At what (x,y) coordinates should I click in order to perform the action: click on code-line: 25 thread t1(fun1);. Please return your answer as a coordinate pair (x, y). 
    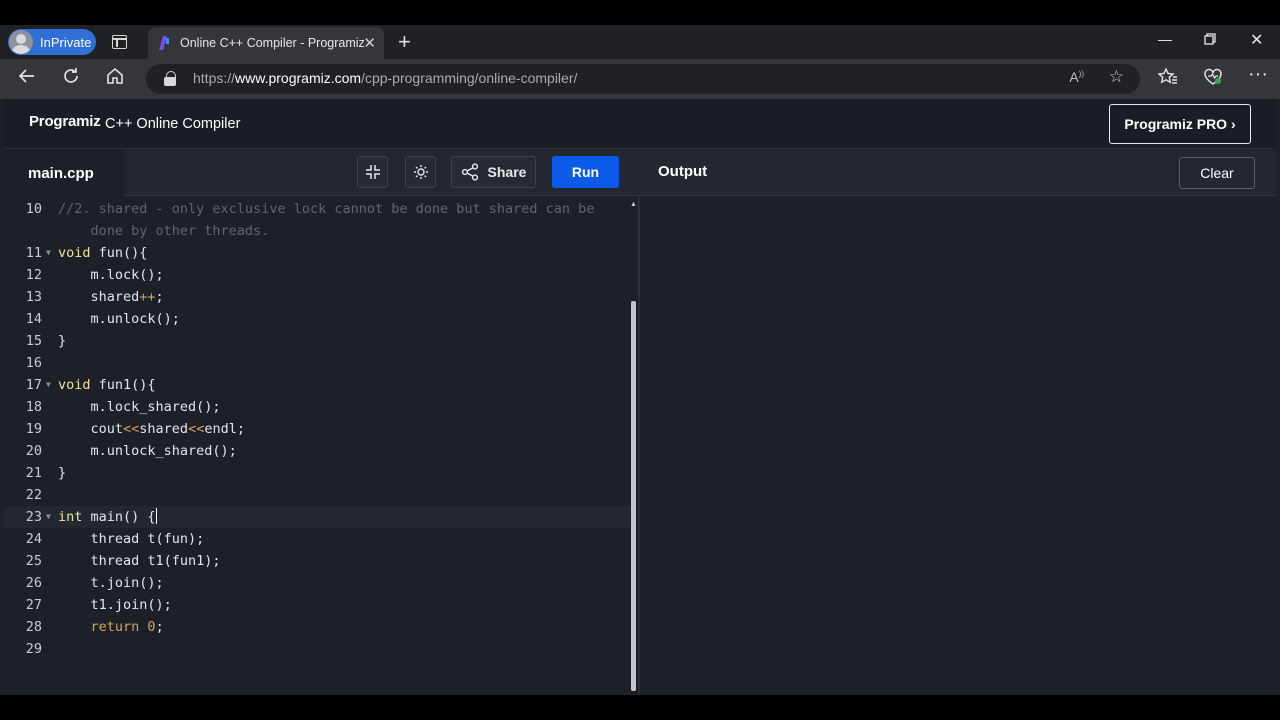
    Looking at the image, I should click on (317, 561).